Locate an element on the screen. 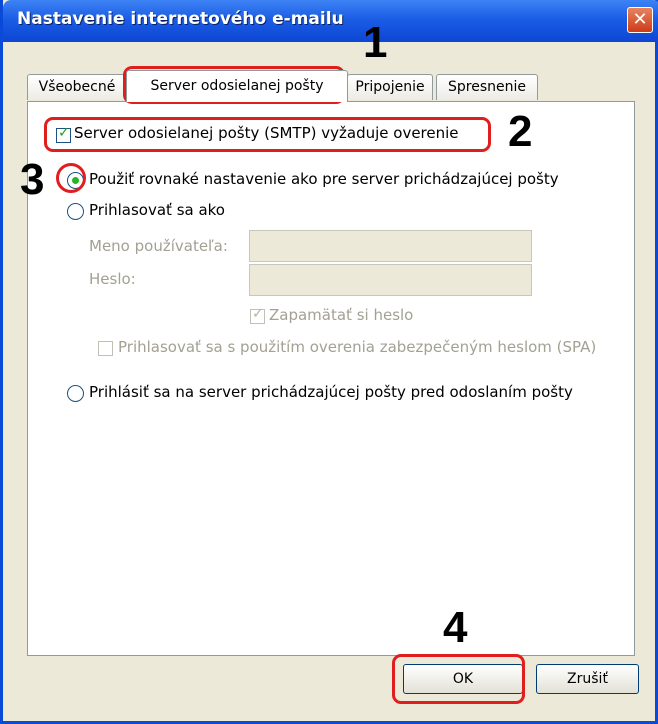  smtp-auth-checkbox is located at coordinates (63, 134).